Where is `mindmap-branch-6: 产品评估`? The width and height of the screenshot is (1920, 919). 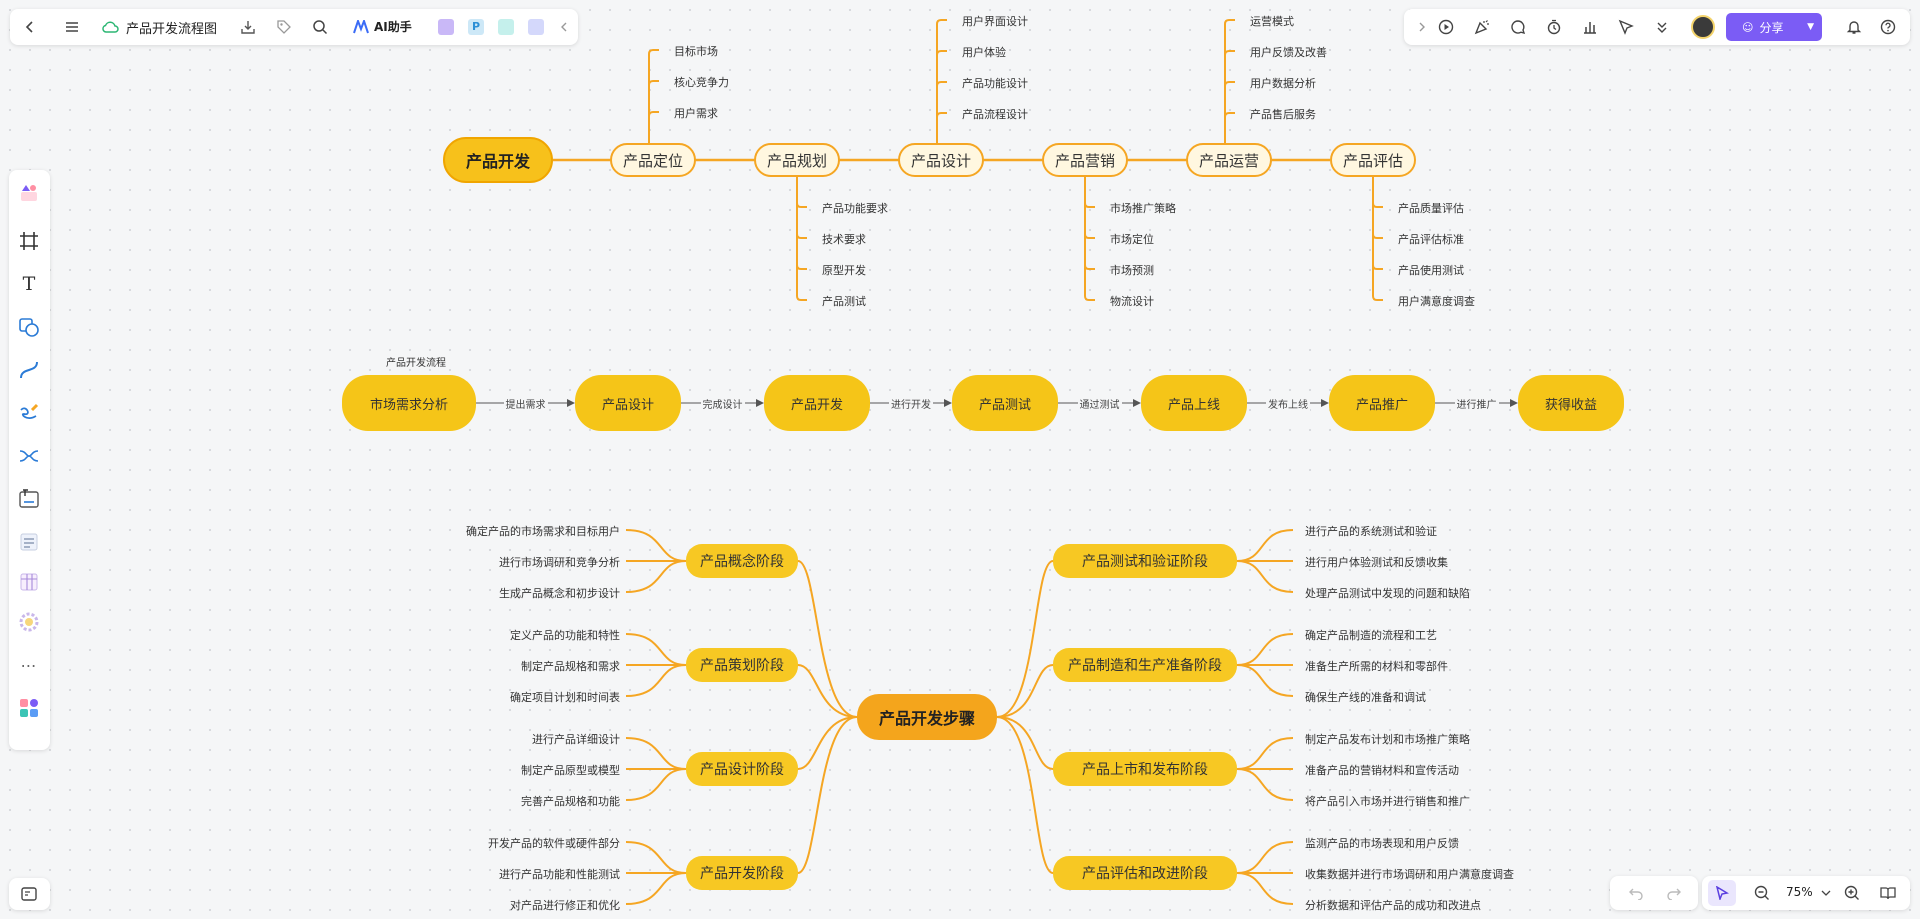 mindmap-branch-6: 产品评估 is located at coordinates (1373, 160).